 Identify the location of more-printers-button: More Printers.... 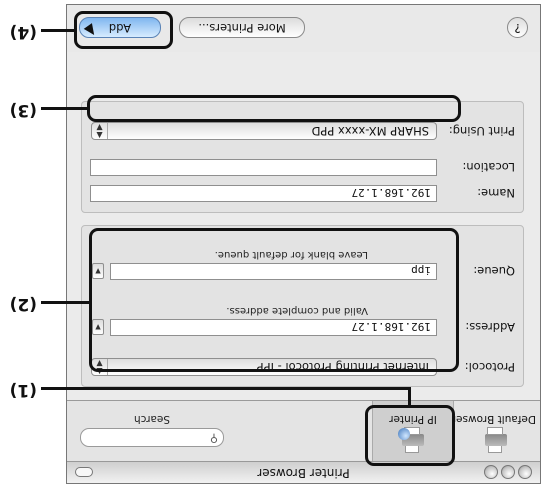
(242, 27).